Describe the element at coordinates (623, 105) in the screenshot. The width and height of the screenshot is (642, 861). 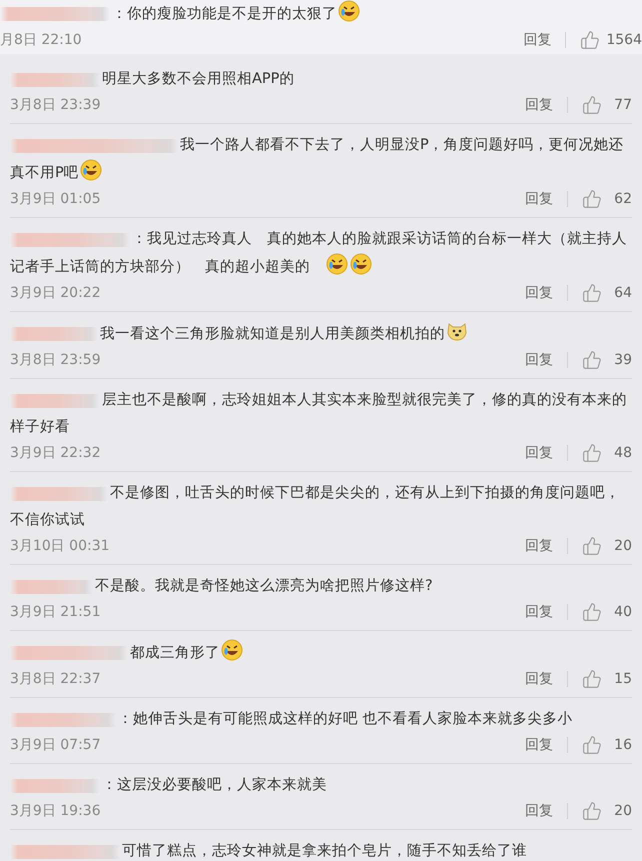
I see `like-count: 77` at that location.